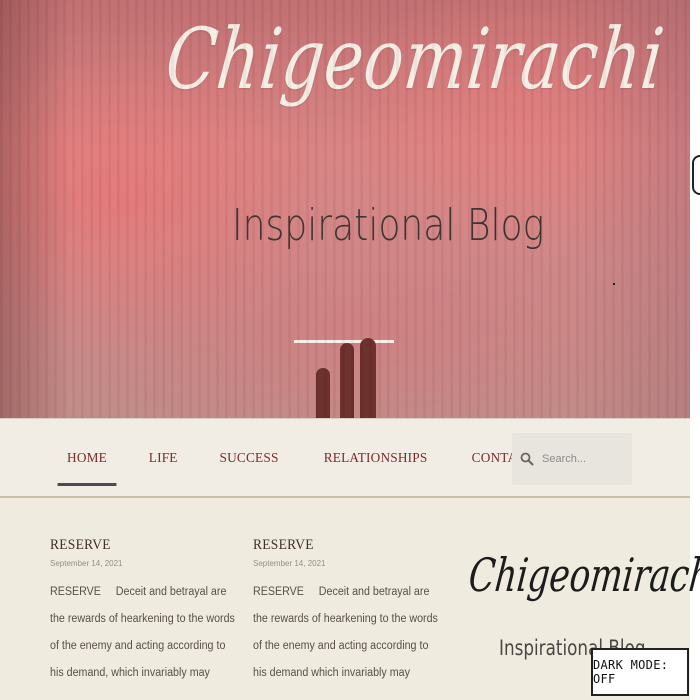 This screenshot has width=700, height=700. Describe the element at coordinates (640, 672) in the screenshot. I see `dark-mode-toggle: DARK MODE: OFF` at that location.